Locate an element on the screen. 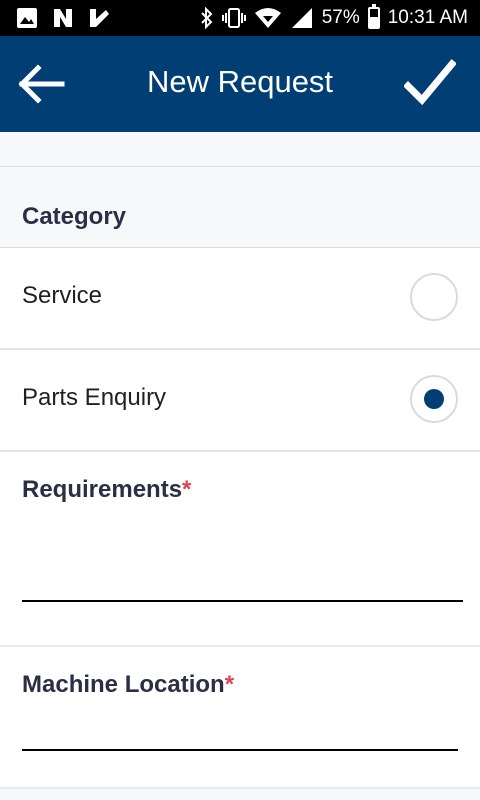  check-icon is located at coordinates (430, 82).